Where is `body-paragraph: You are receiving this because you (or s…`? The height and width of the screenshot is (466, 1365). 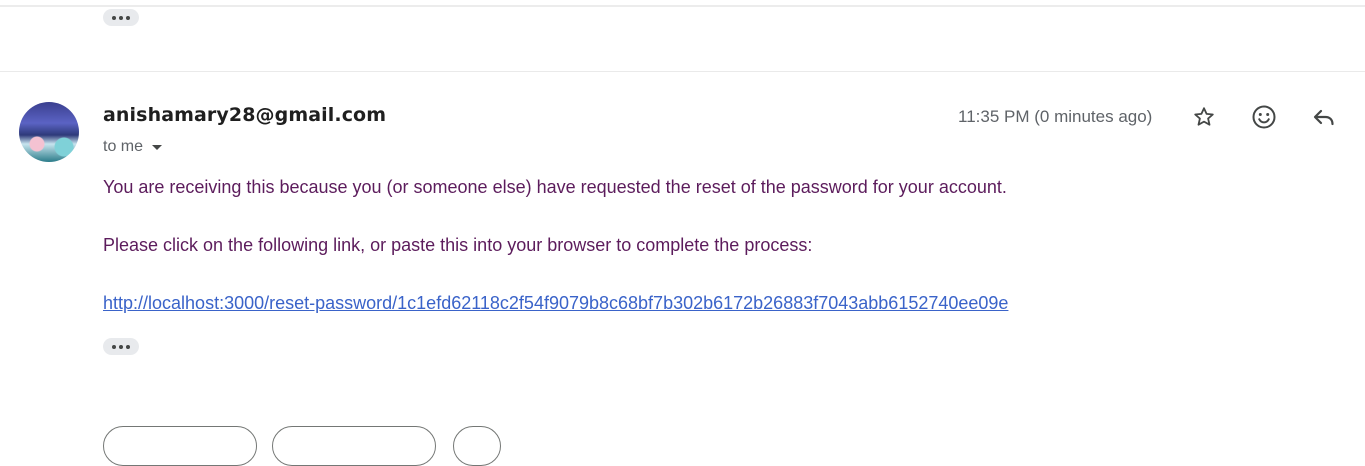
body-paragraph: You are receiving this because you (or s… is located at coordinates (555, 187).